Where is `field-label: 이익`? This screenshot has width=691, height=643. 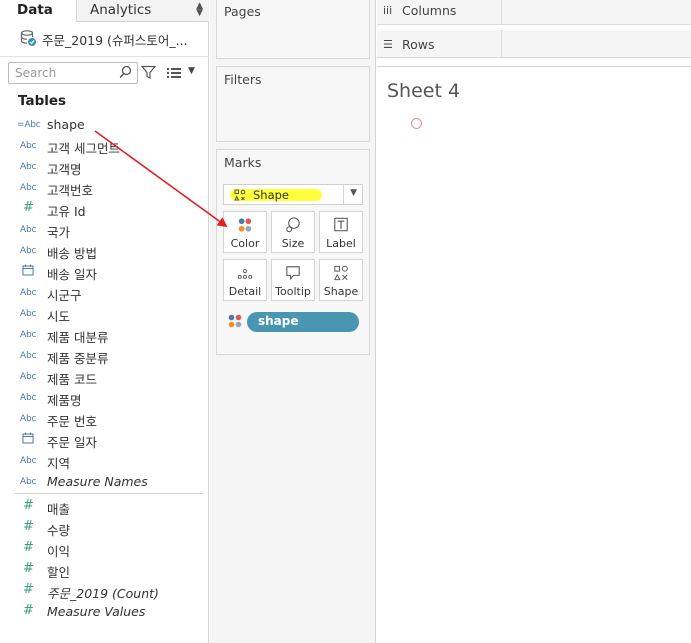 field-label: 이익 is located at coordinates (59, 551).